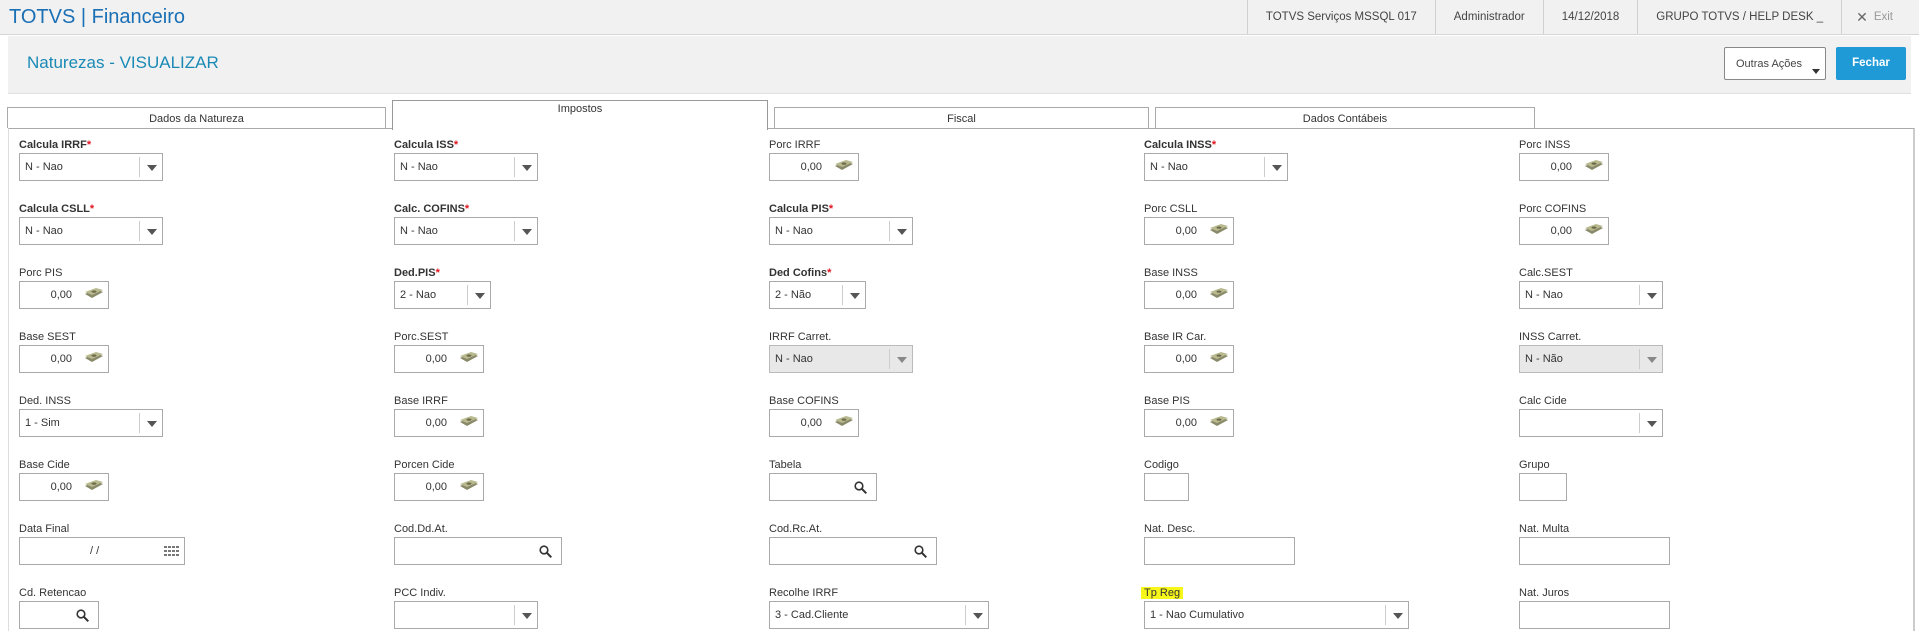  Describe the element at coordinates (1543, 487) in the screenshot. I see `grupo-field` at that location.